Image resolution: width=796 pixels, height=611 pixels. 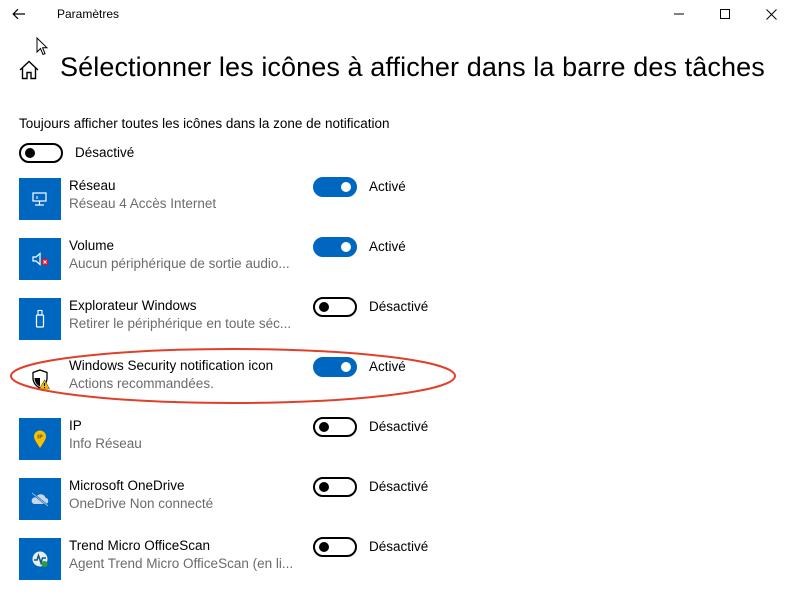 I want to click on network-icon, so click(x=40, y=199).